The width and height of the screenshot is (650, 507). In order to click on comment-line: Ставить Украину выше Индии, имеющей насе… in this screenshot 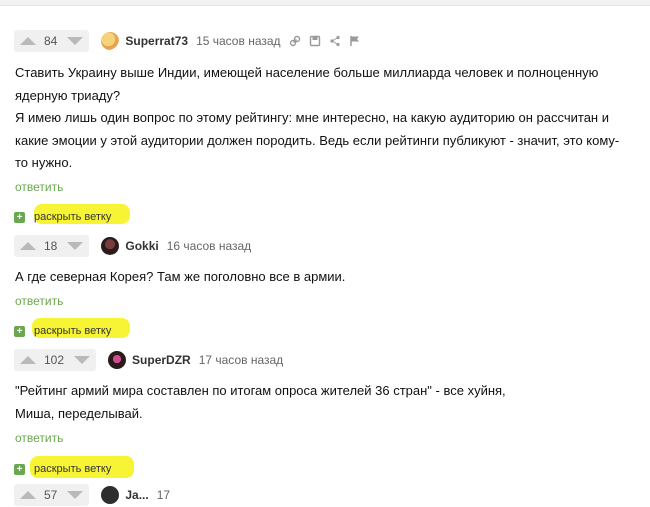, I will do `click(307, 72)`.